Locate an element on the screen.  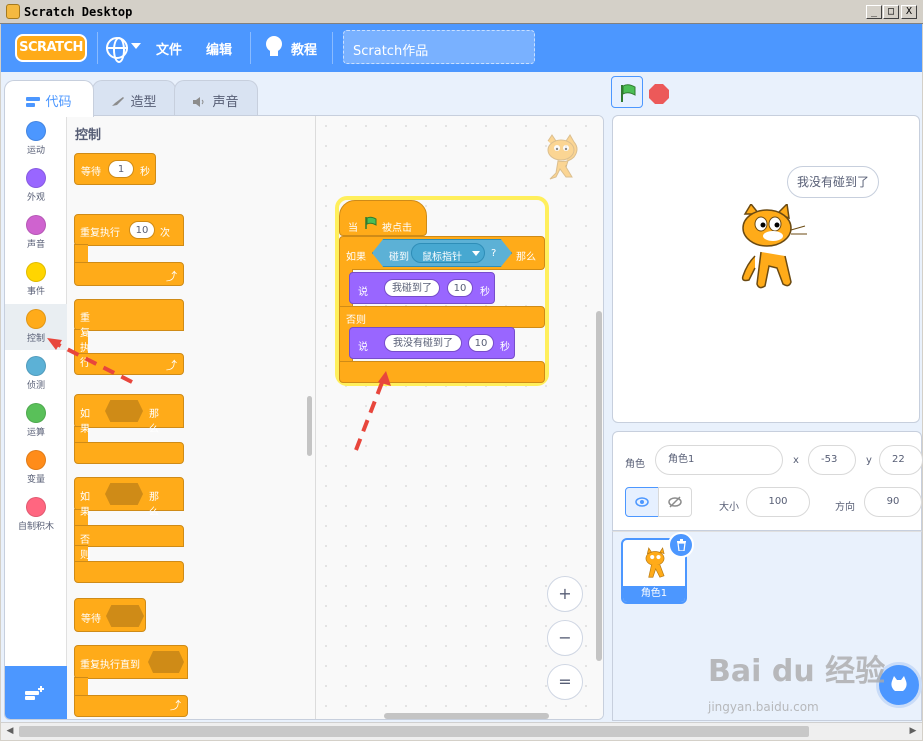
wait-block: 等待 1 秒 is located at coordinates (115, 169).